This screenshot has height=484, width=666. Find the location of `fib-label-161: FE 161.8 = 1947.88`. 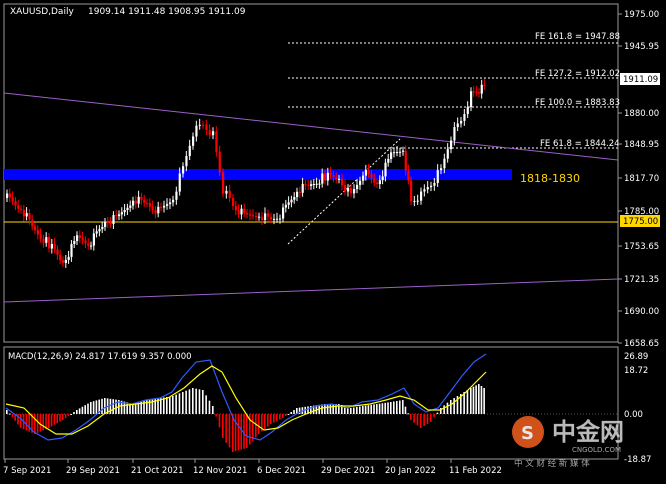

fib-label-161: FE 161.8 = 1947.88 is located at coordinates (577, 37).